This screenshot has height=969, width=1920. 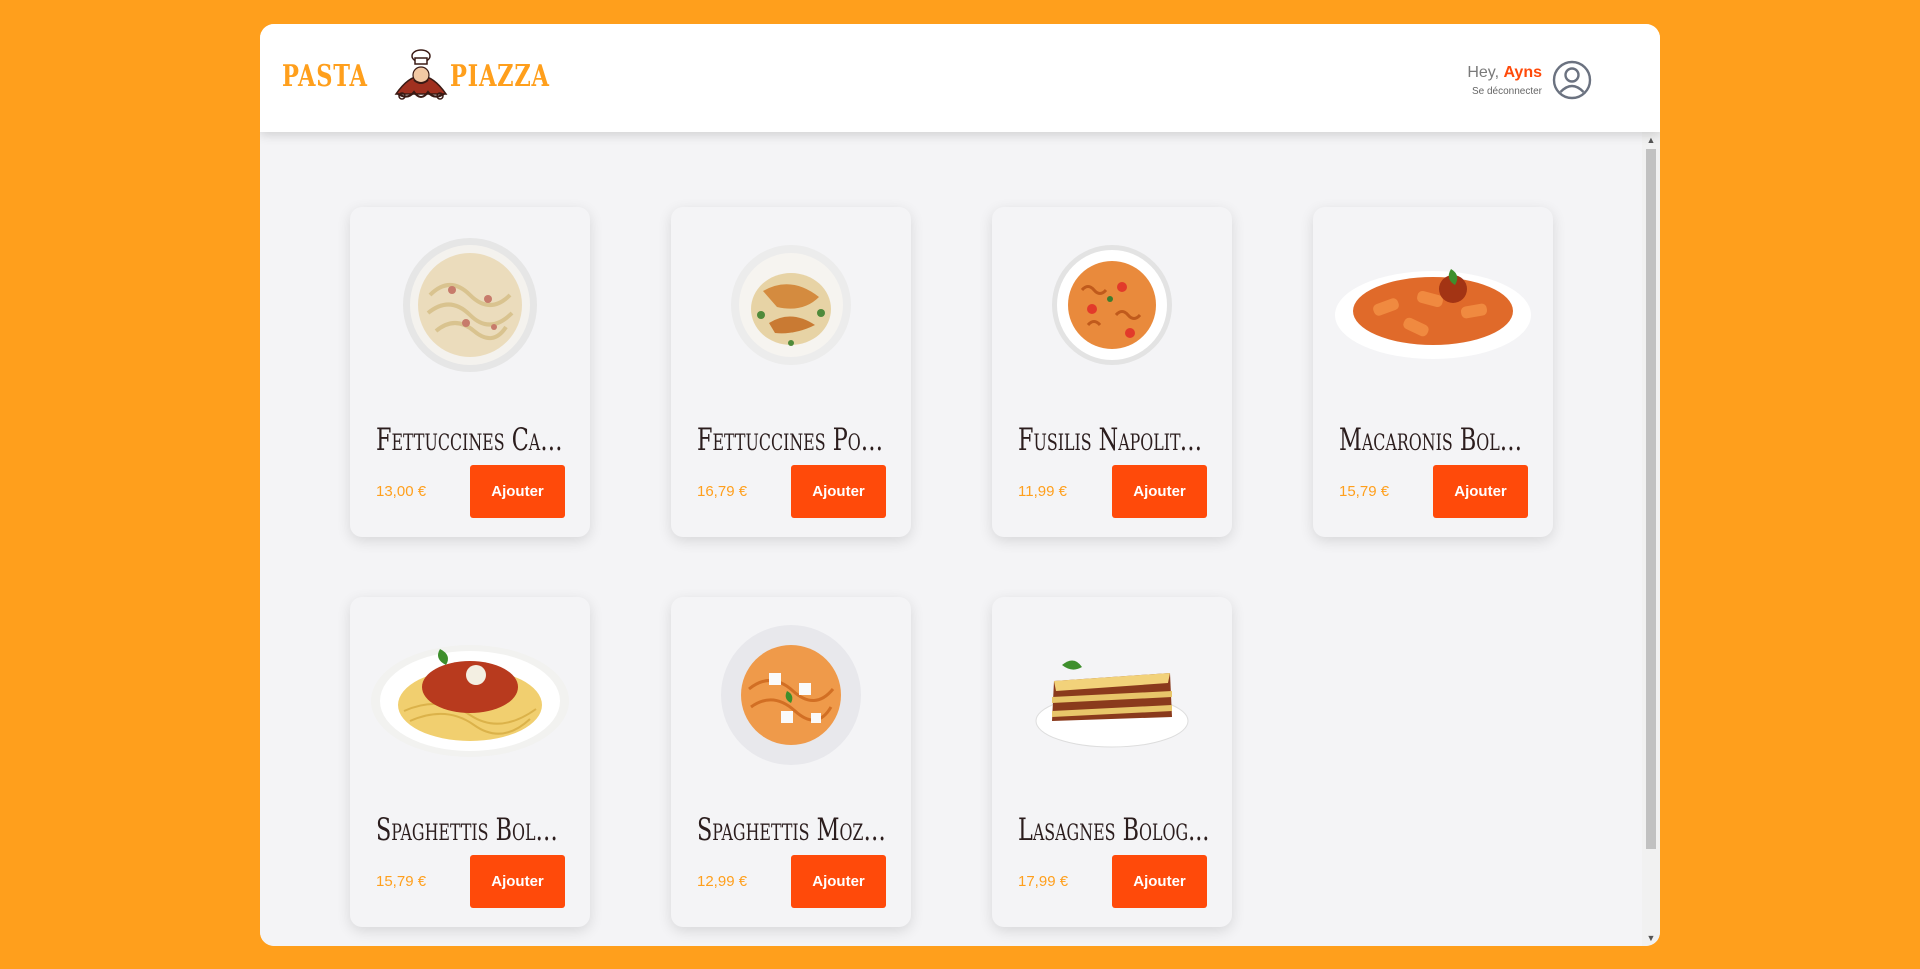 What do you see at coordinates (401, 491) in the screenshot?
I see `product-price: 13,00 €` at bounding box center [401, 491].